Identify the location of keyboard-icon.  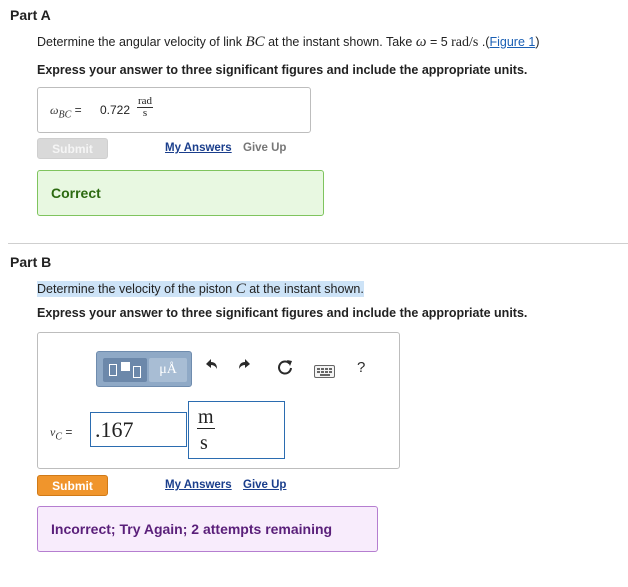
(324, 371).